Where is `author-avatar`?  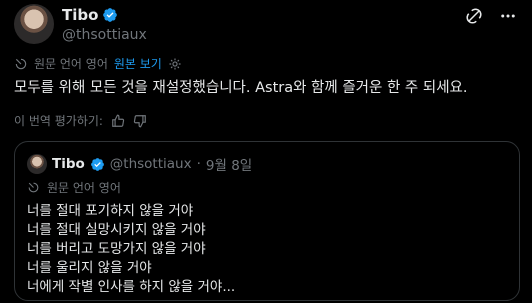
author-avatar is located at coordinates (34, 24).